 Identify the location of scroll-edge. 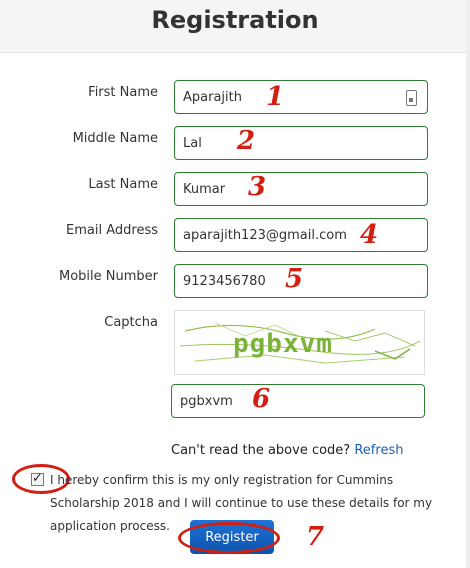
(468, 284).